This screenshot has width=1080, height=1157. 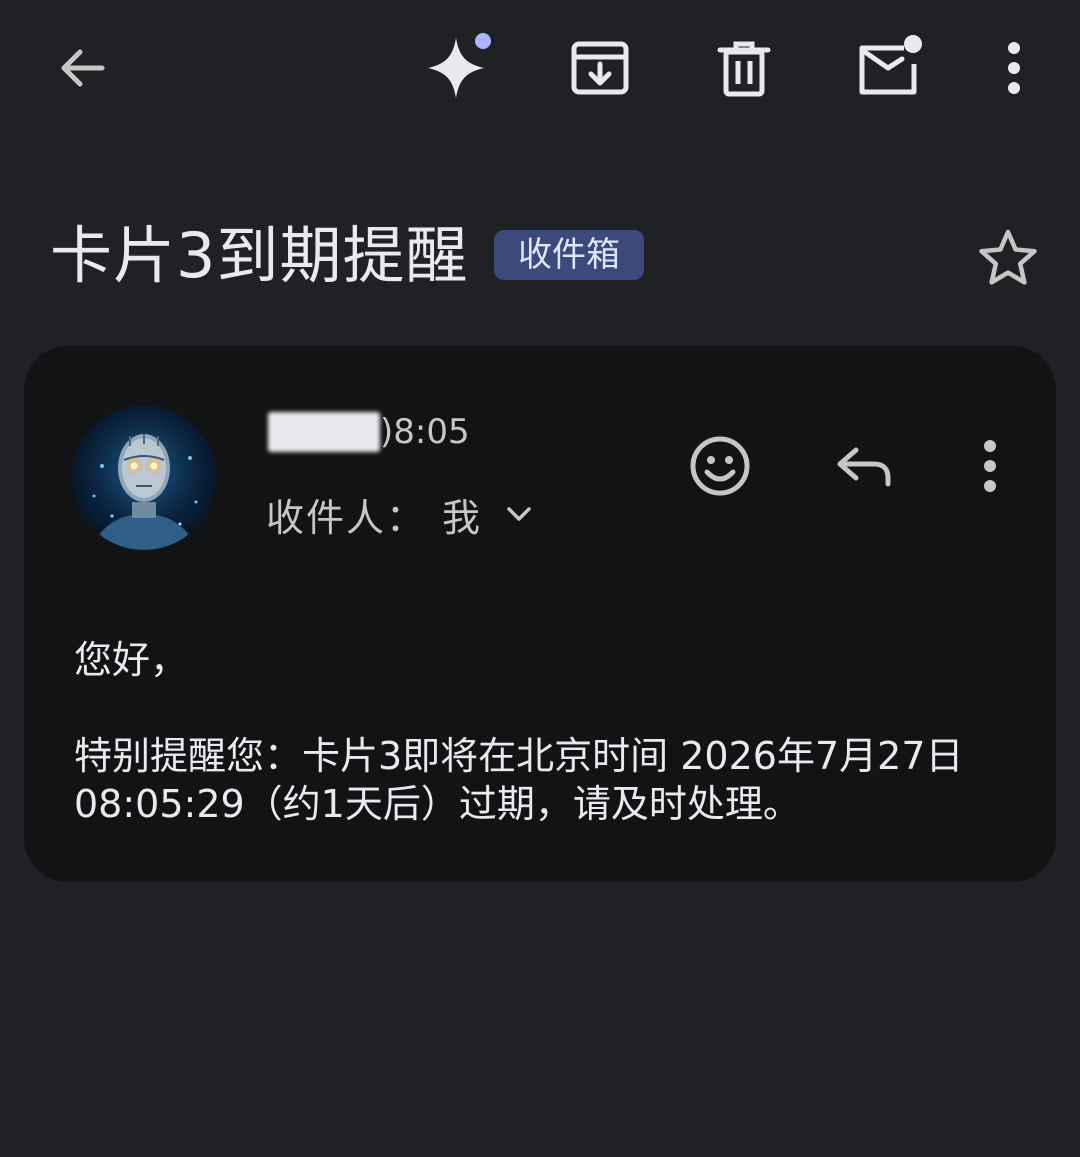 I want to click on back-arrow-icon, so click(x=83, y=68).